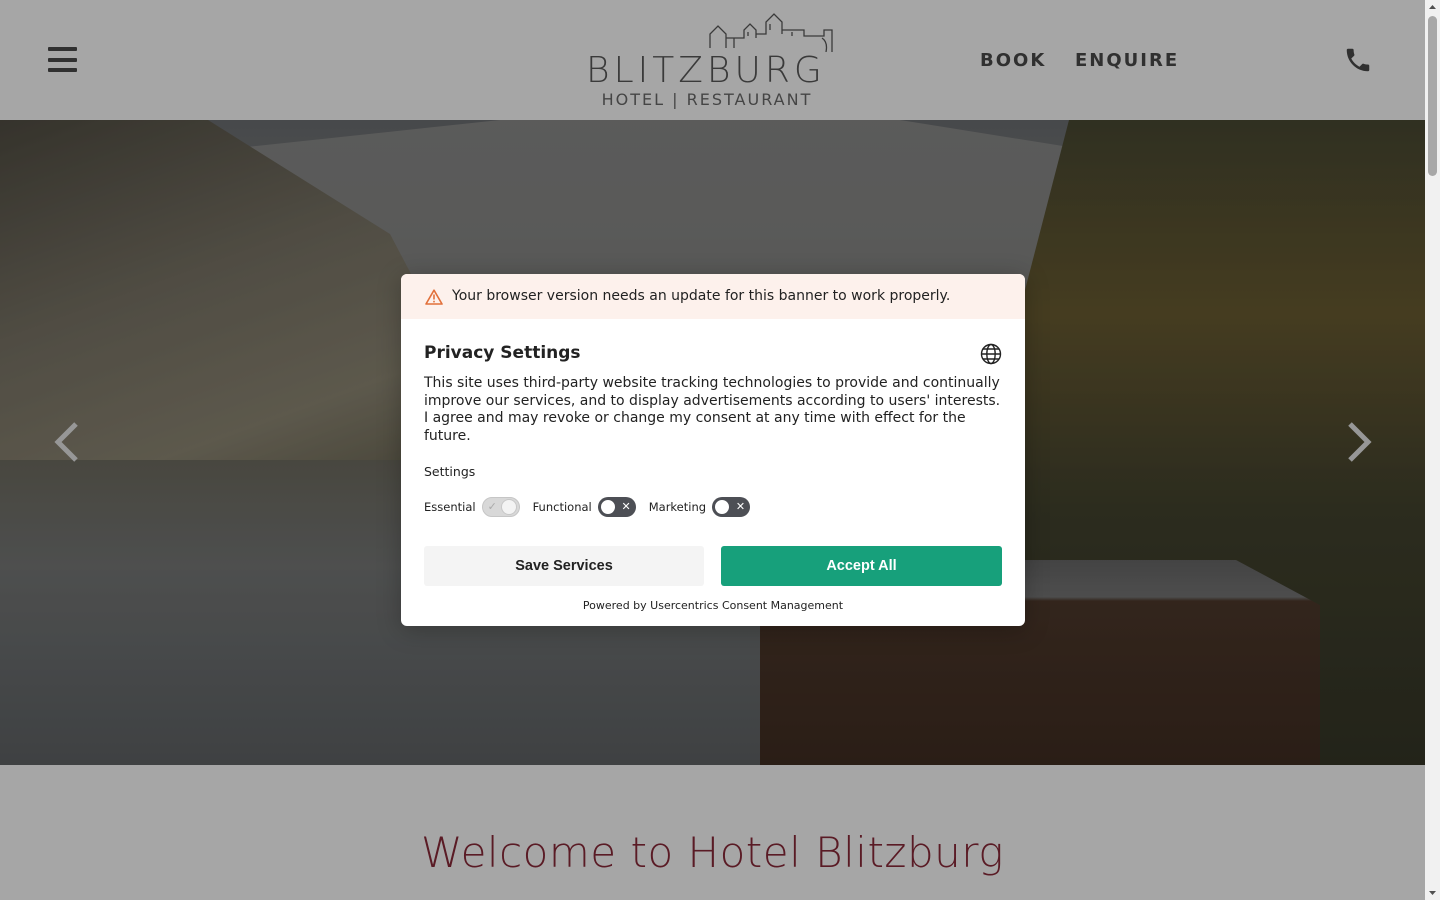  I want to click on marketing-toggle: ✕, so click(731, 507).